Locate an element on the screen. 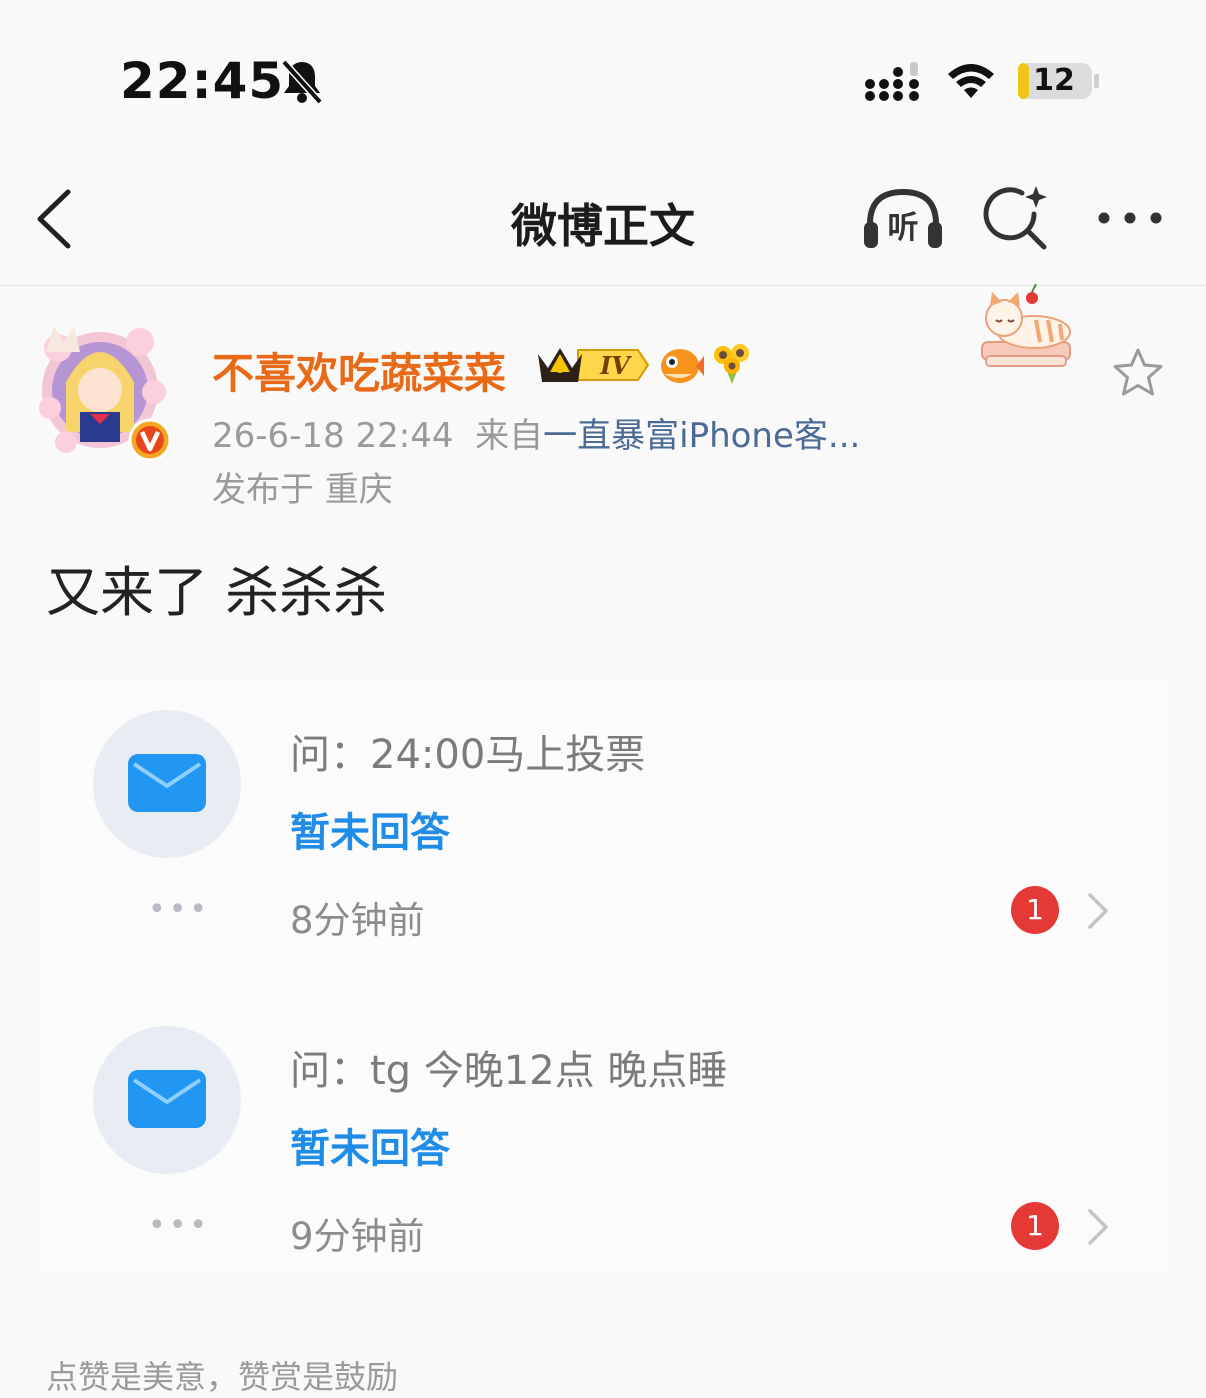  verified-badge-icon is located at coordinates (150, 440).